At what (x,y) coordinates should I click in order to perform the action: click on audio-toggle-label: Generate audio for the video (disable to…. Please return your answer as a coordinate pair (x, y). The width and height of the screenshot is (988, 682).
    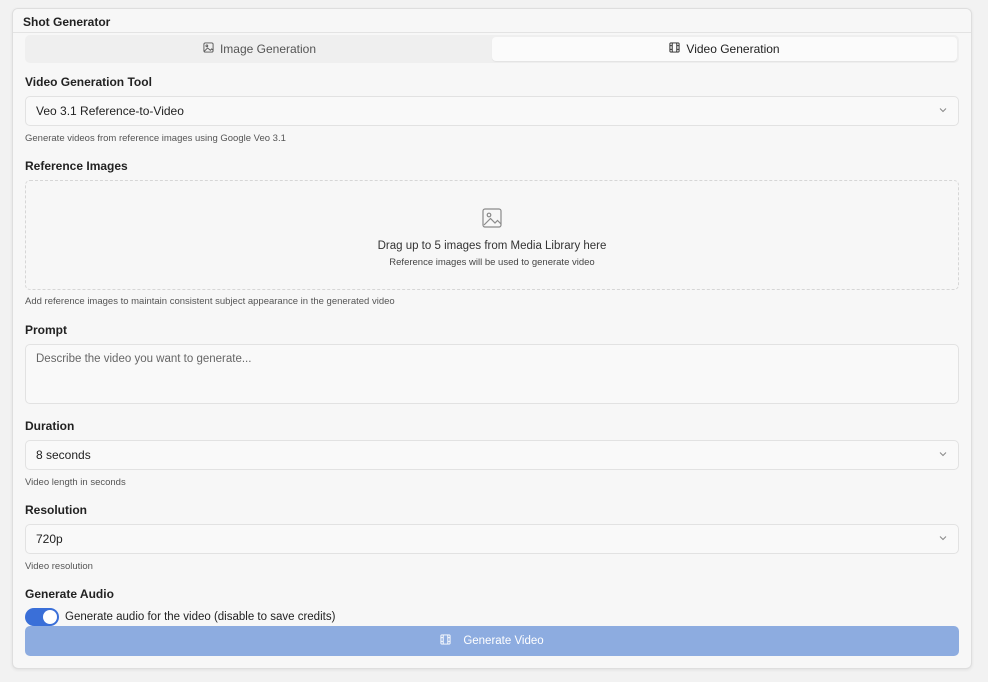
    Looking at the image, I should click on (200, 617).